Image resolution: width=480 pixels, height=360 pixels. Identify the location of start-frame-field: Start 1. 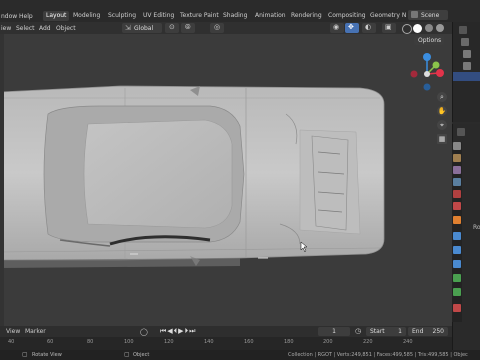
(386, 331).